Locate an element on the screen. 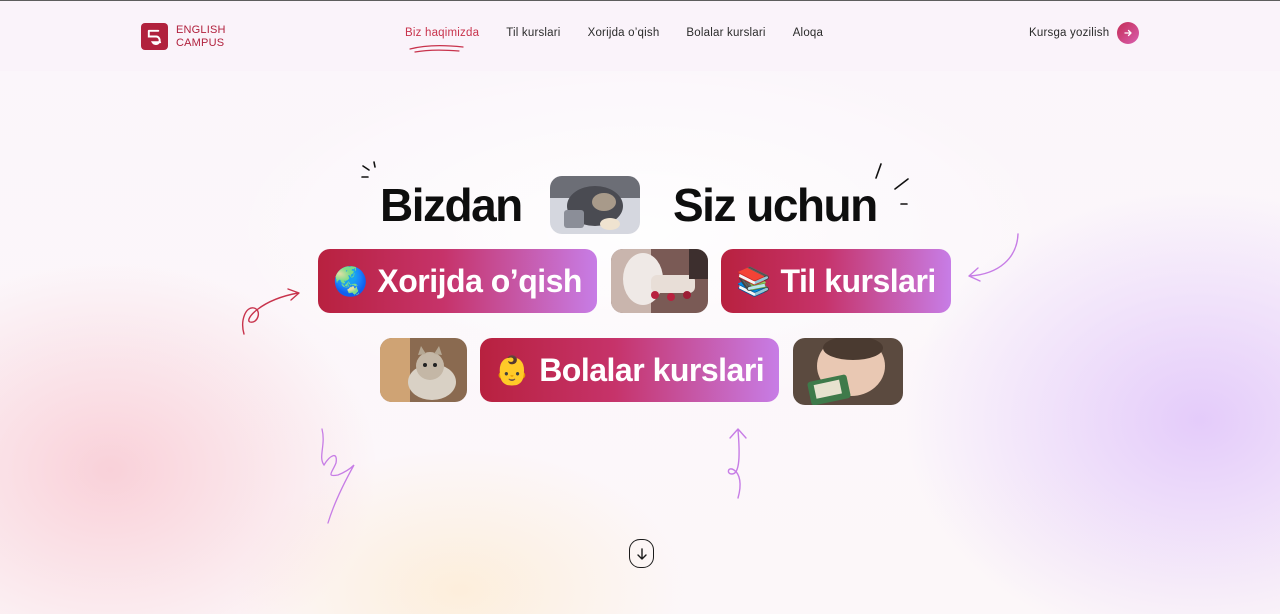 The width and height of the screenshot is (1280, 614). brand-line-2: CAMPUS is located at coordinates (200, 42).